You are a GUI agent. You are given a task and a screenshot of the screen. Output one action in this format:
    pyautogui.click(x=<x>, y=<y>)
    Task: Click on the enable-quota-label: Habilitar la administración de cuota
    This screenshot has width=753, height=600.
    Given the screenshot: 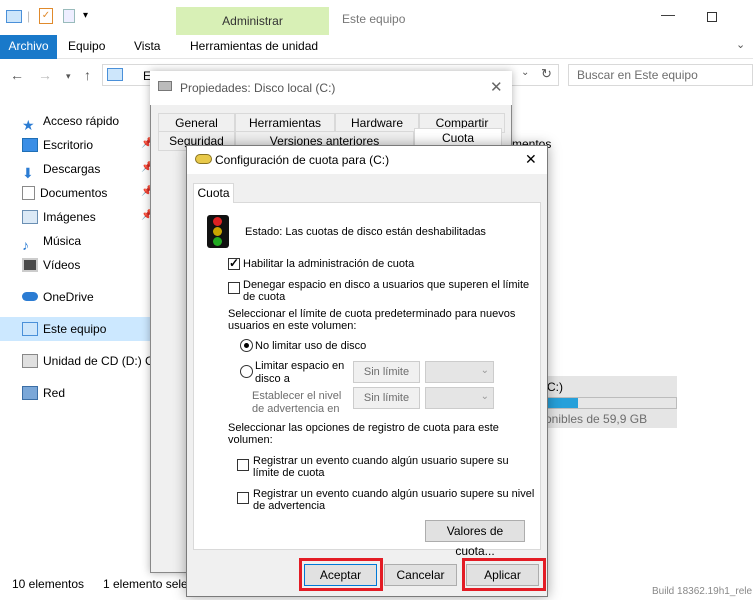 What is the action you would take?
    pyautogui.click(x=329, y=264)
    